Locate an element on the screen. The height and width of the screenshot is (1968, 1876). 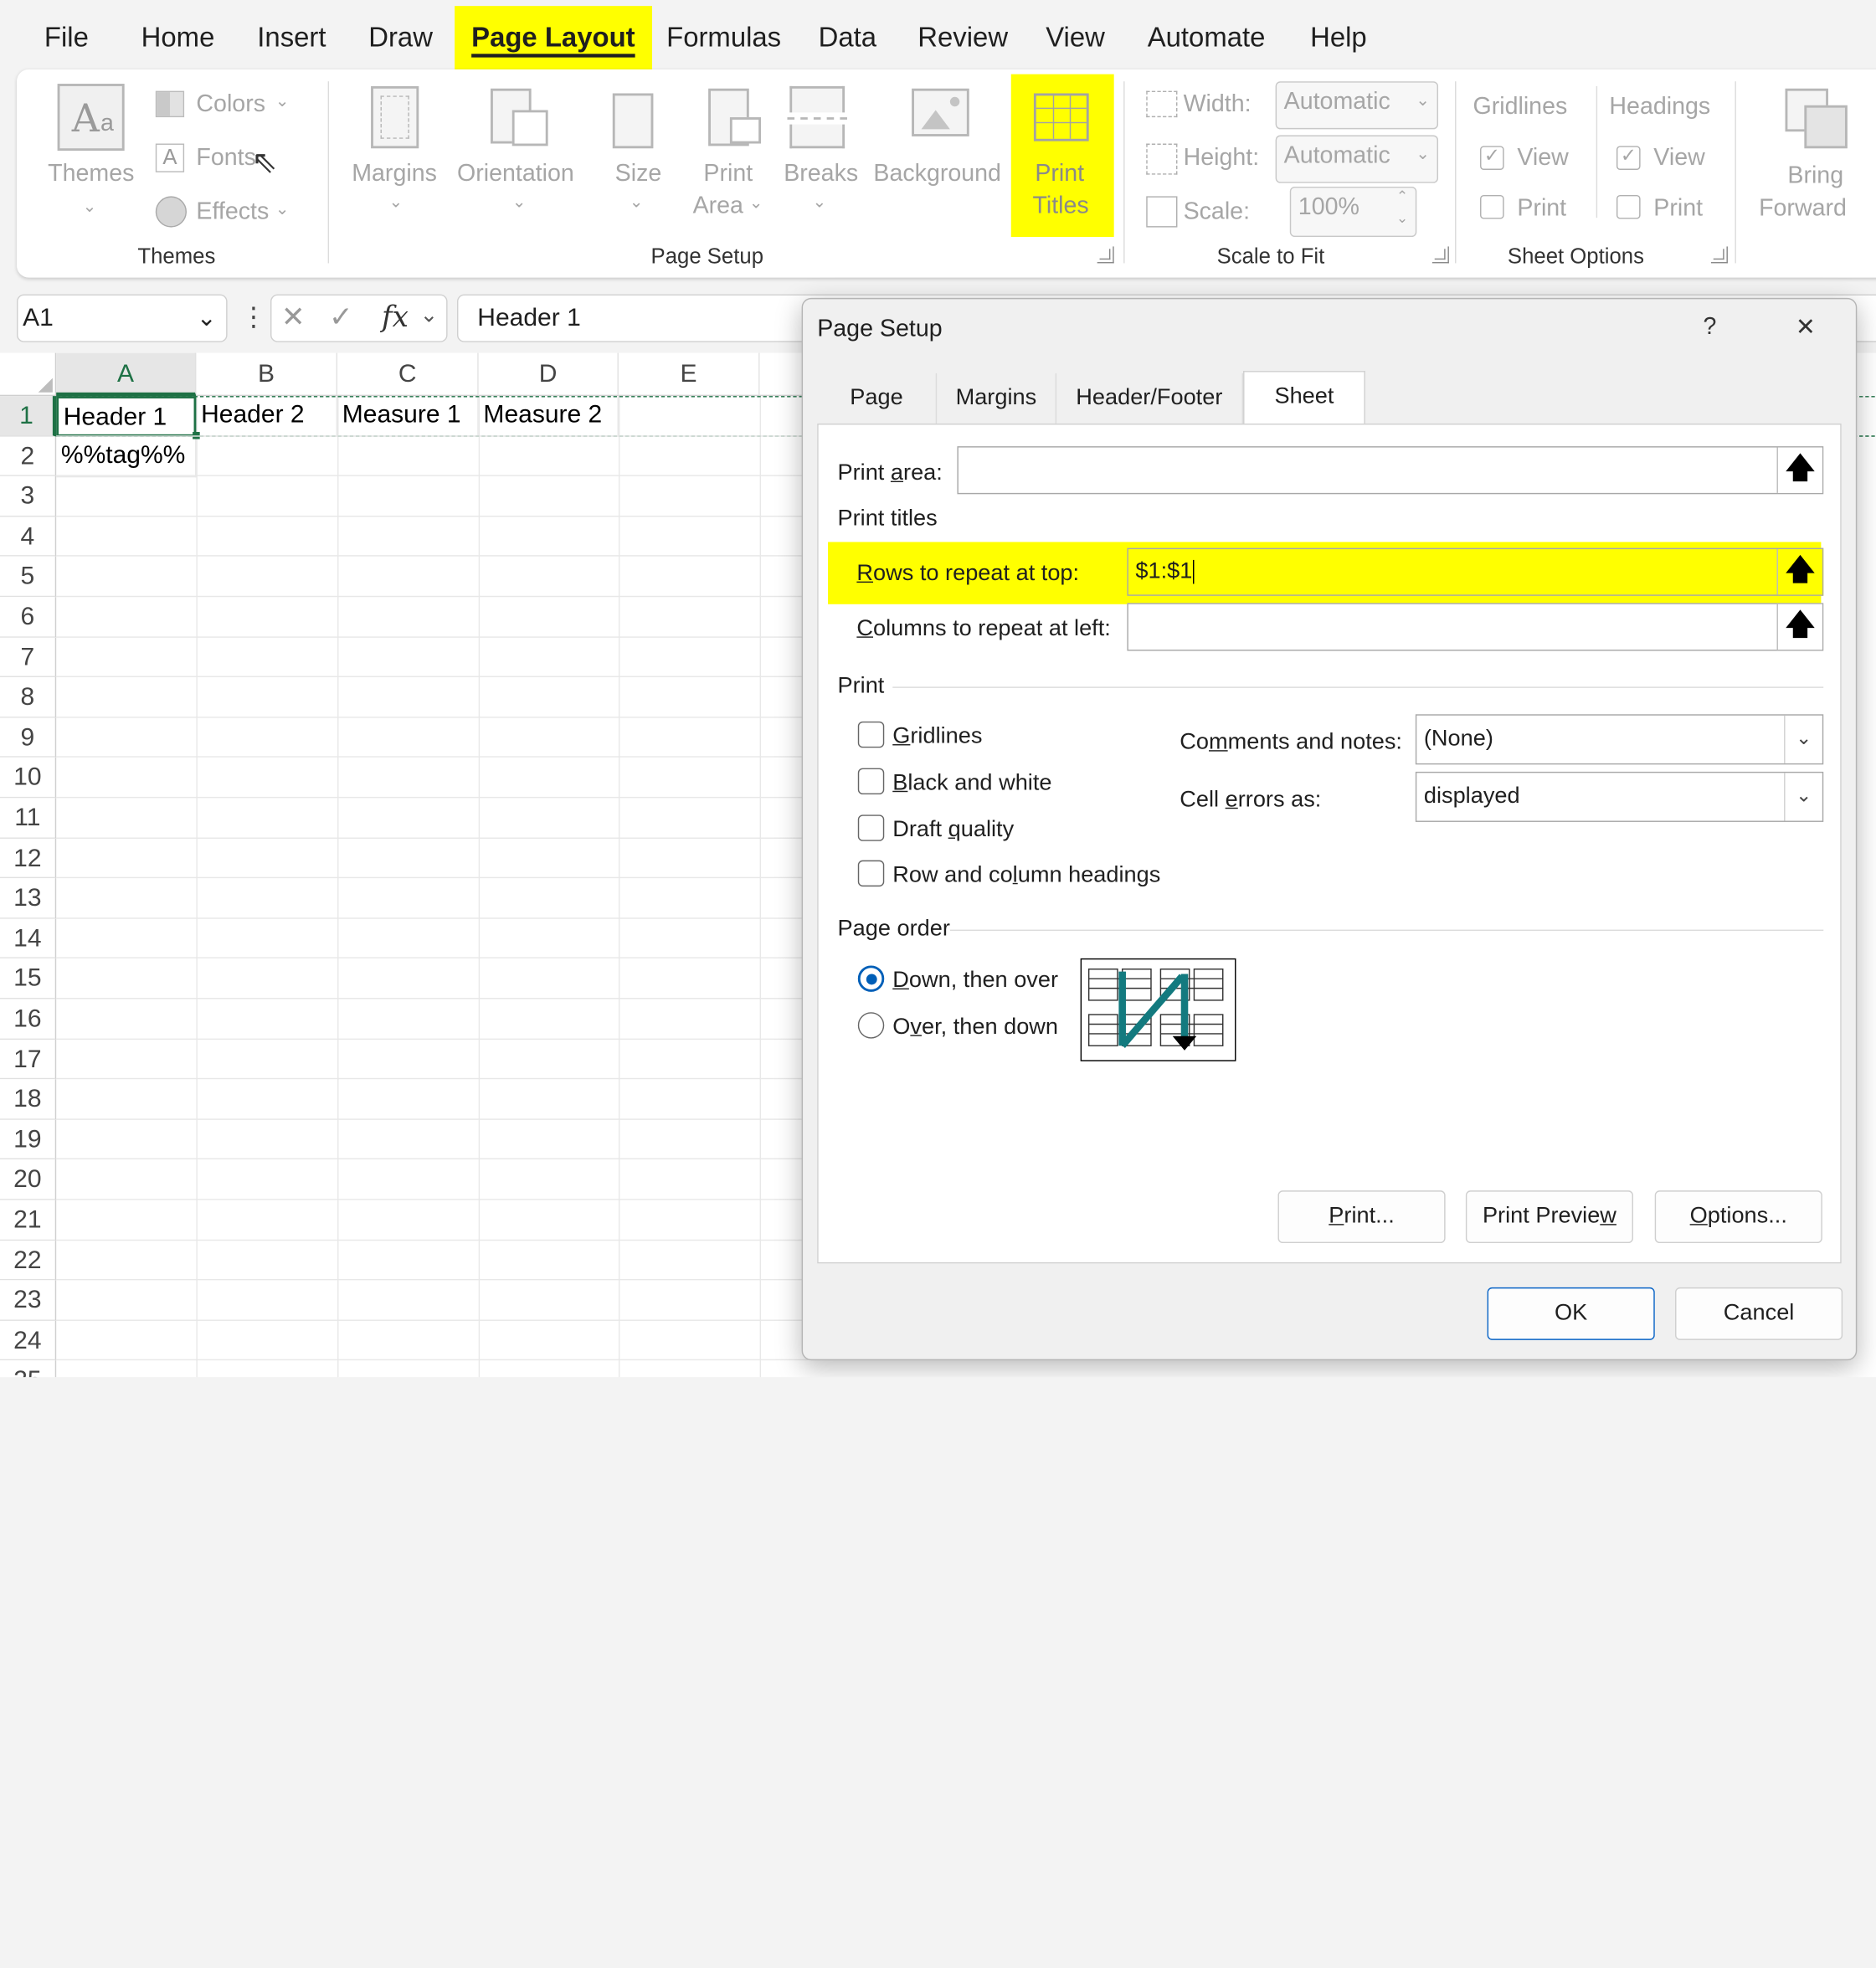
row-header: 11 is located at coordinates (28, 818).